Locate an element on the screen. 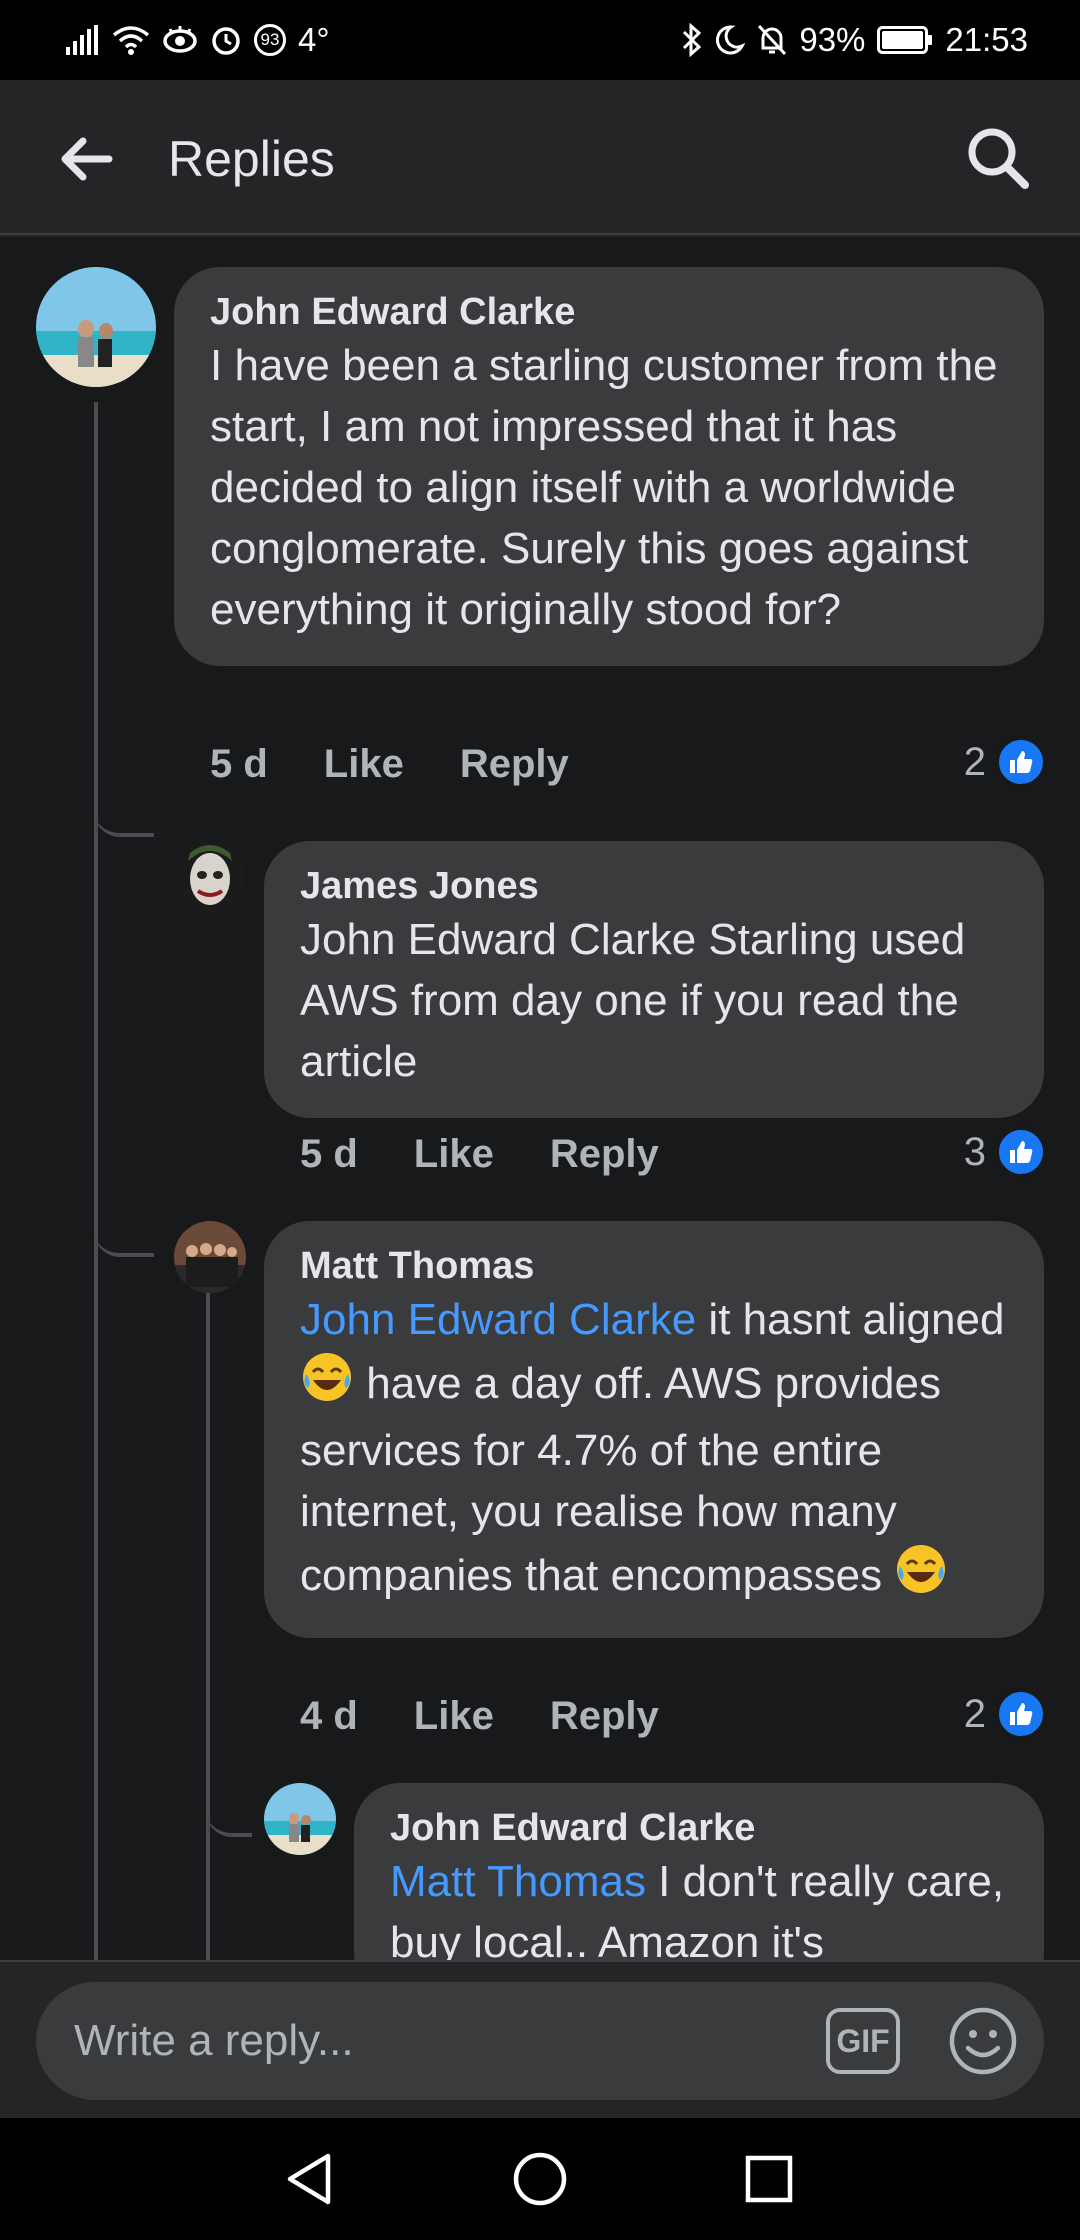 The height and width of the screenshot is (2240, 1080). like-count: 3 is located at coordinates (974, 1151).